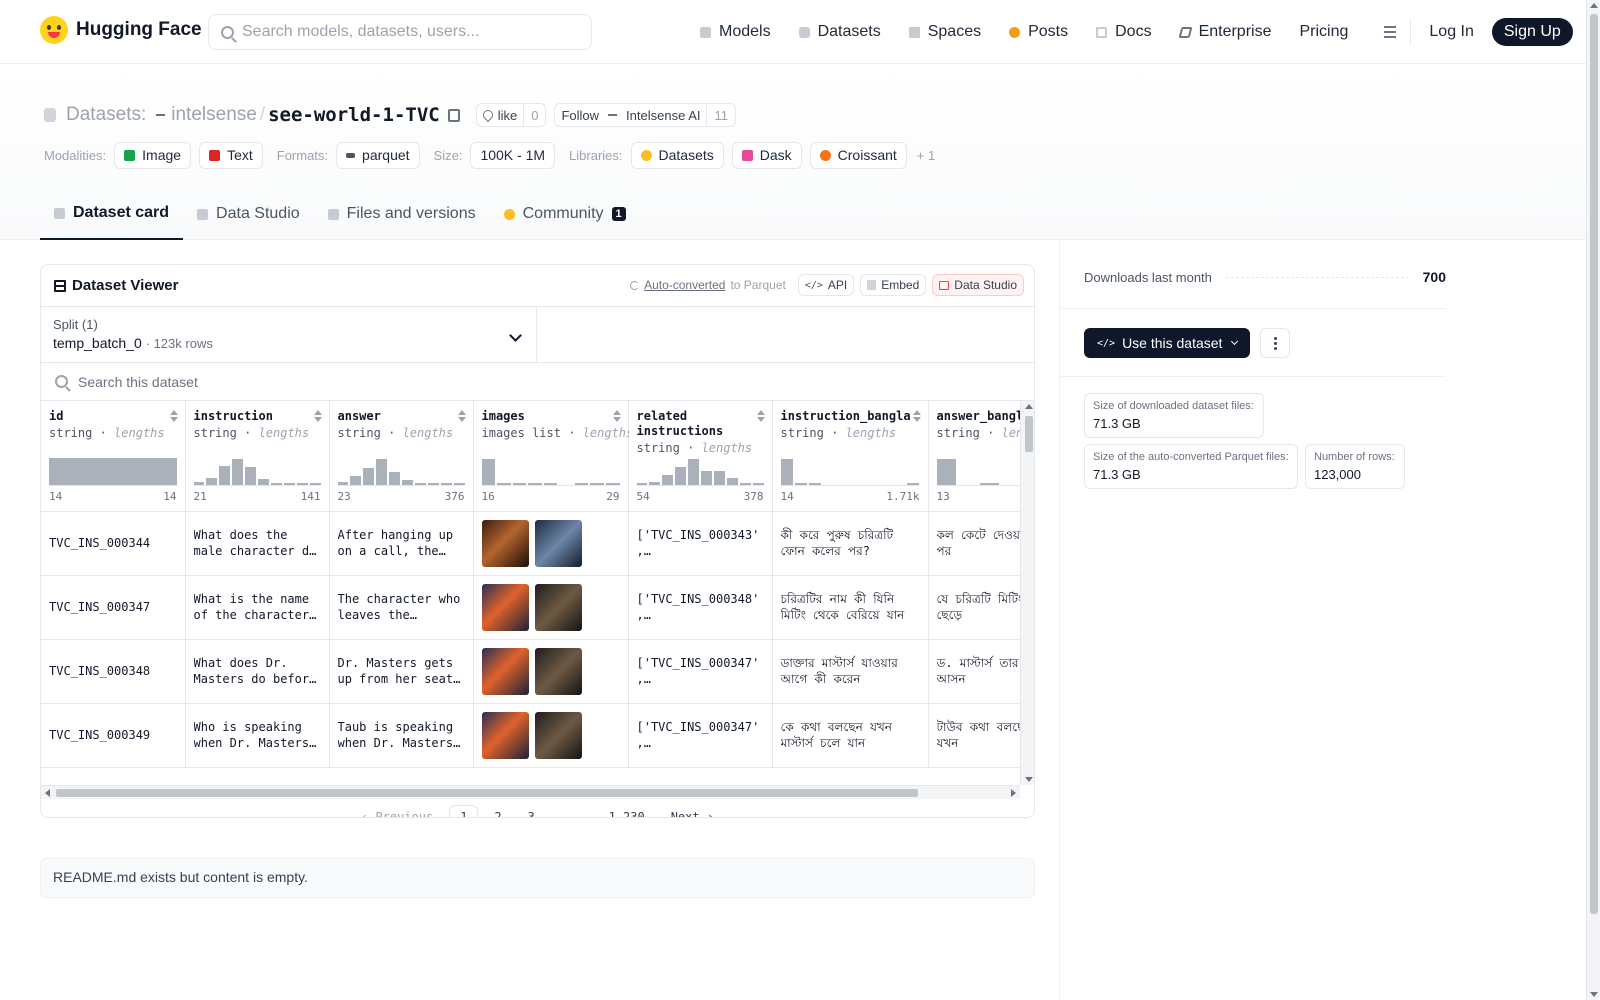  What do you see at coordinates (974, 671) in the screenshot?
I see `cell-answer-bangla: ড. মাস্টার্স তার আসন` at bounding box center [974, 671].